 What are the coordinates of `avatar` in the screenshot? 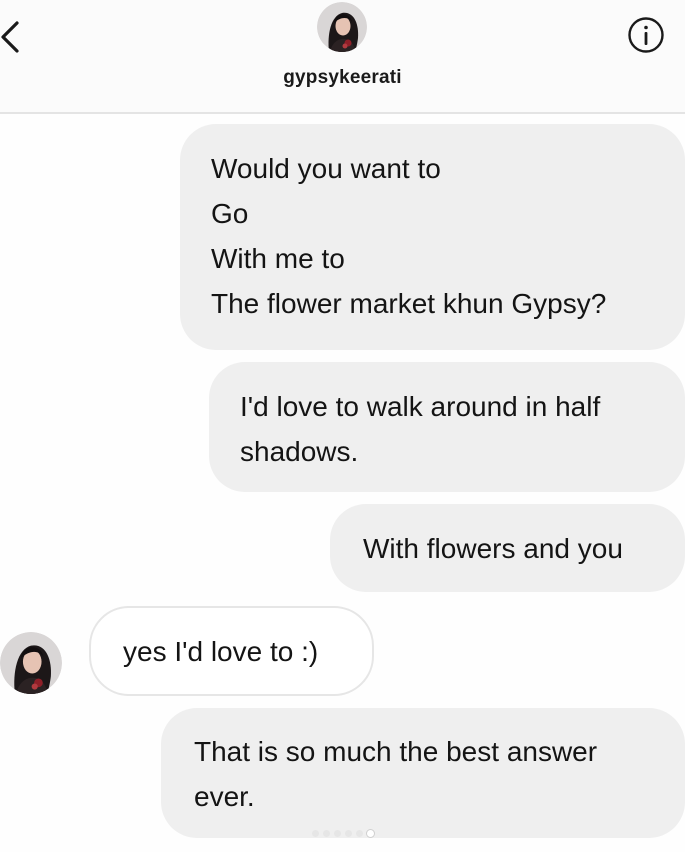 It's located at (342, 27).